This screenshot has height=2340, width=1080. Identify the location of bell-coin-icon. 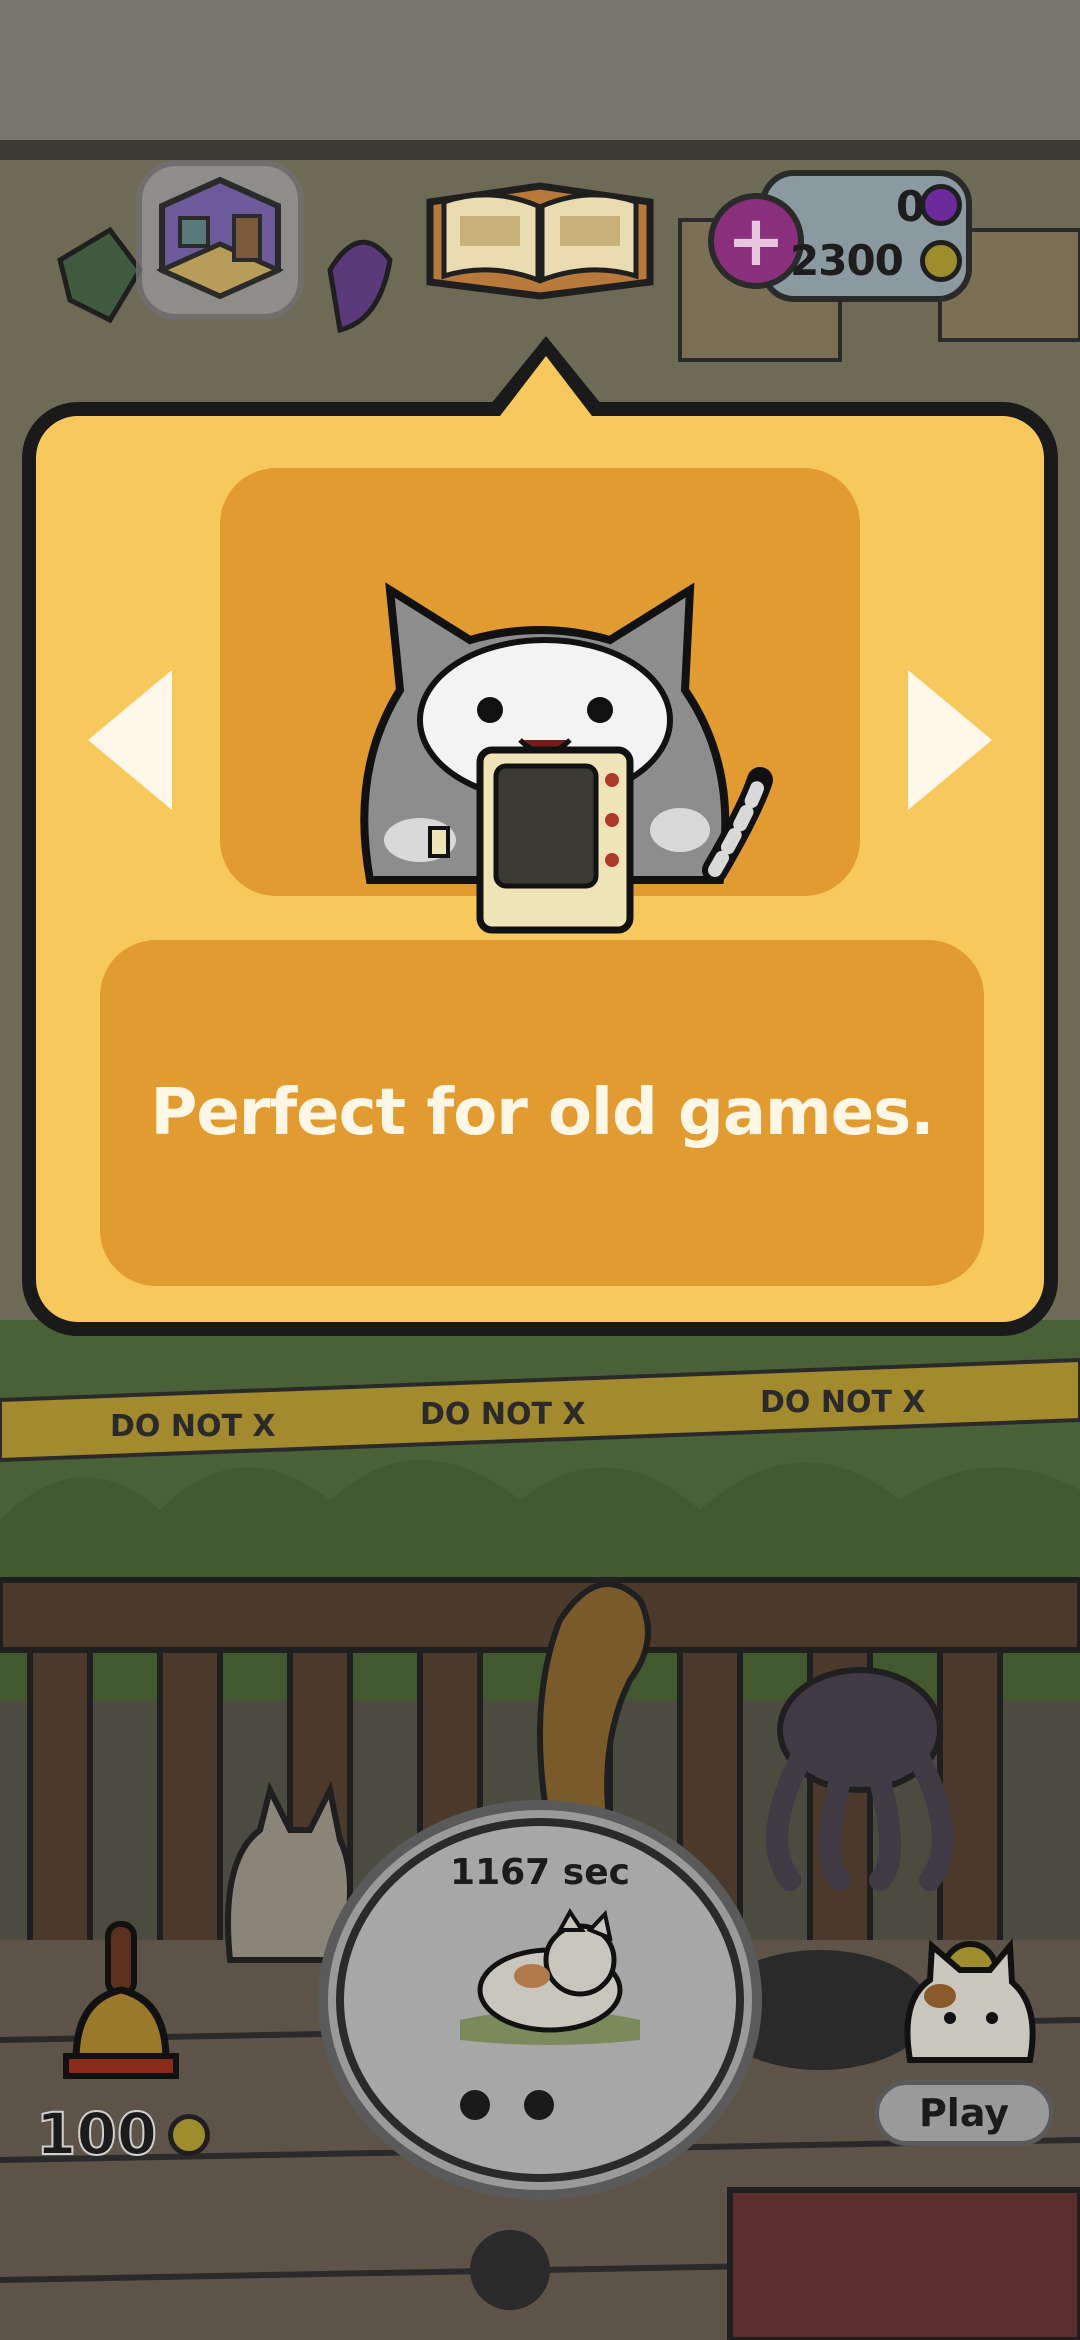
(189, 2135).